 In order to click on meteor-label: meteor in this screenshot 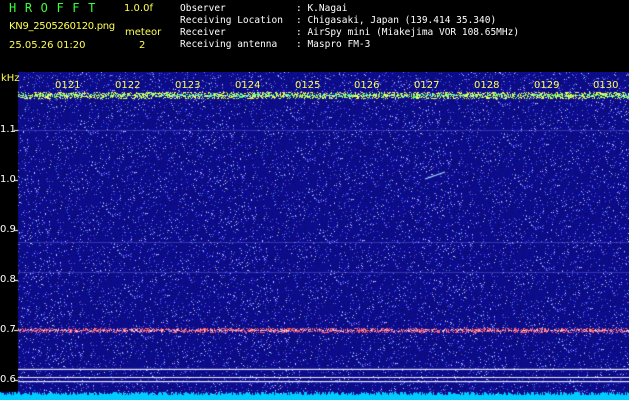, I will do `click(143, 32)`.